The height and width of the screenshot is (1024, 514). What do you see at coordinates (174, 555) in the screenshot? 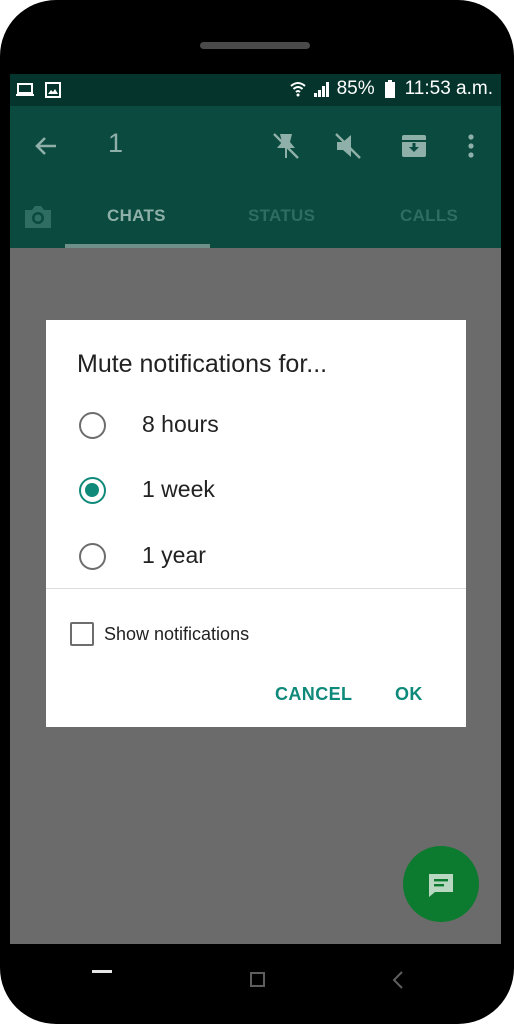
I see `option-label: 1 year` at bounding box center [174, 555].